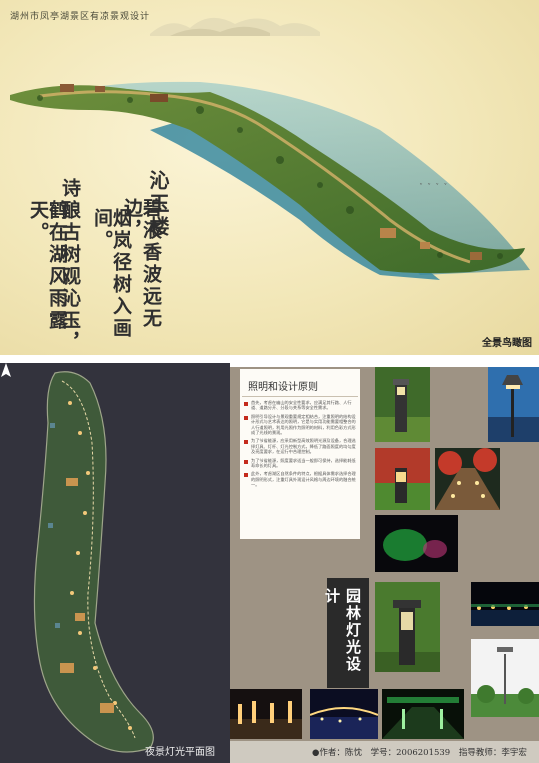 The image size is (539, 763). Describe the element at coordinates (180, 752) in the screenshot. I see `plan-label: 夜景灯光平面图` at that location.